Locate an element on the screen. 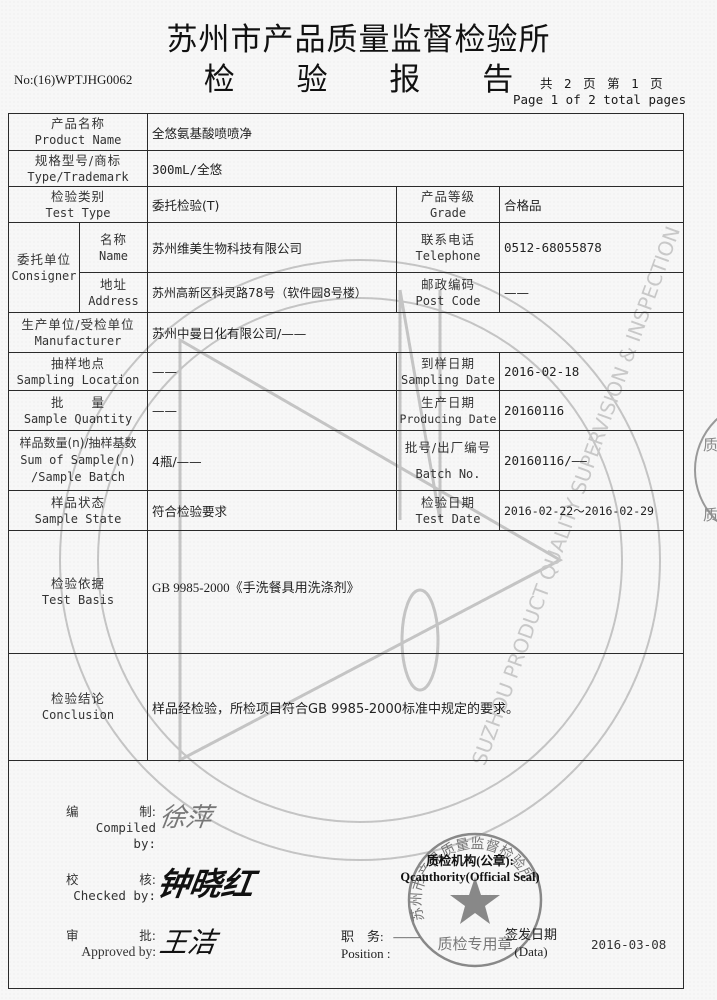  checked-by-cn: 校 核: is located at coordinates (111, 880).